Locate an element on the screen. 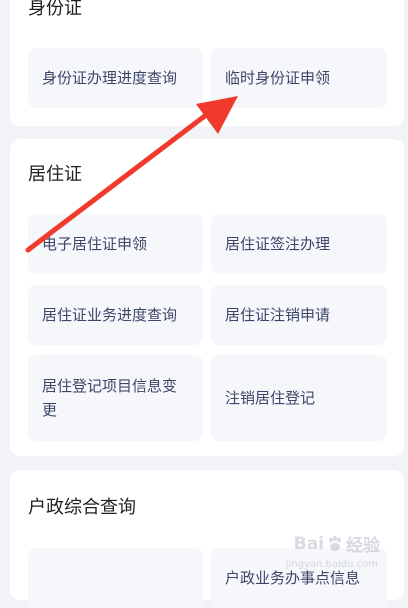 This screenshot has width=408, height=608. id-card-progress-query: 身份证办理进度查询 is located at coordinates (115, 78).